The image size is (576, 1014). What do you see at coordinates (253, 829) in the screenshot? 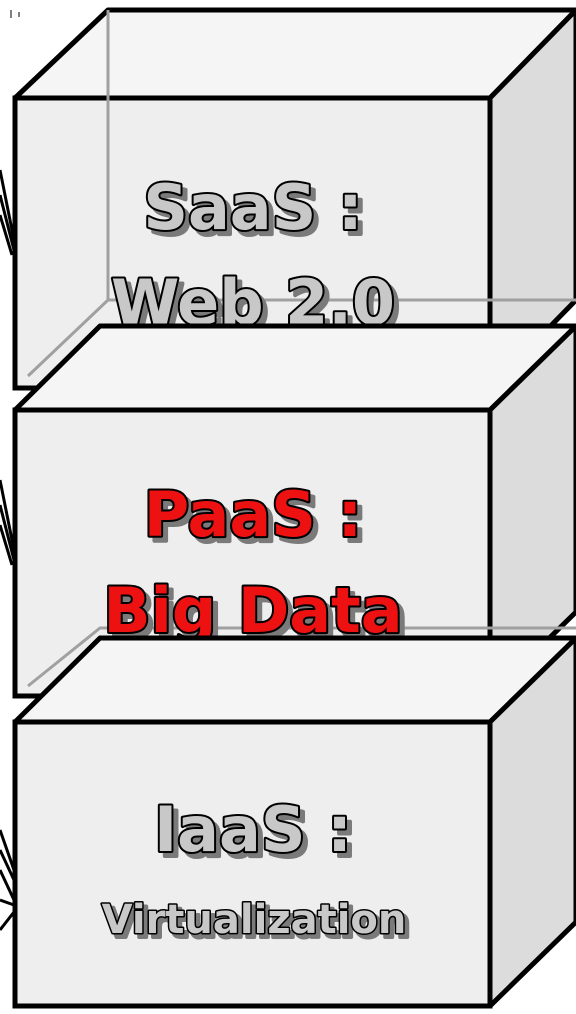
I see `iaas-title: IaaS :` at bounding box center [253, 829].